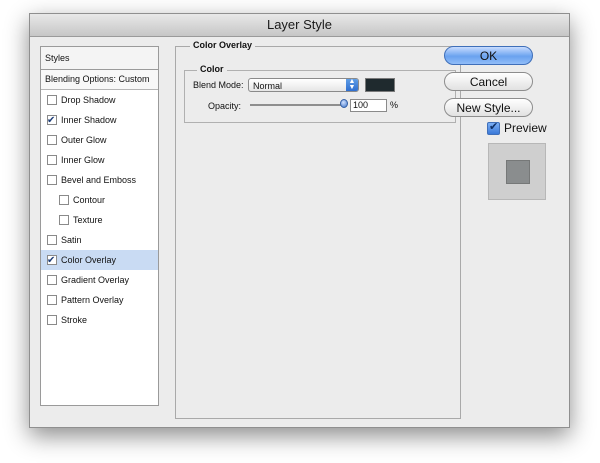  Describe the element at coordinates (99, 58) in the screenshot. I see `styles-header: Styles` at that location.